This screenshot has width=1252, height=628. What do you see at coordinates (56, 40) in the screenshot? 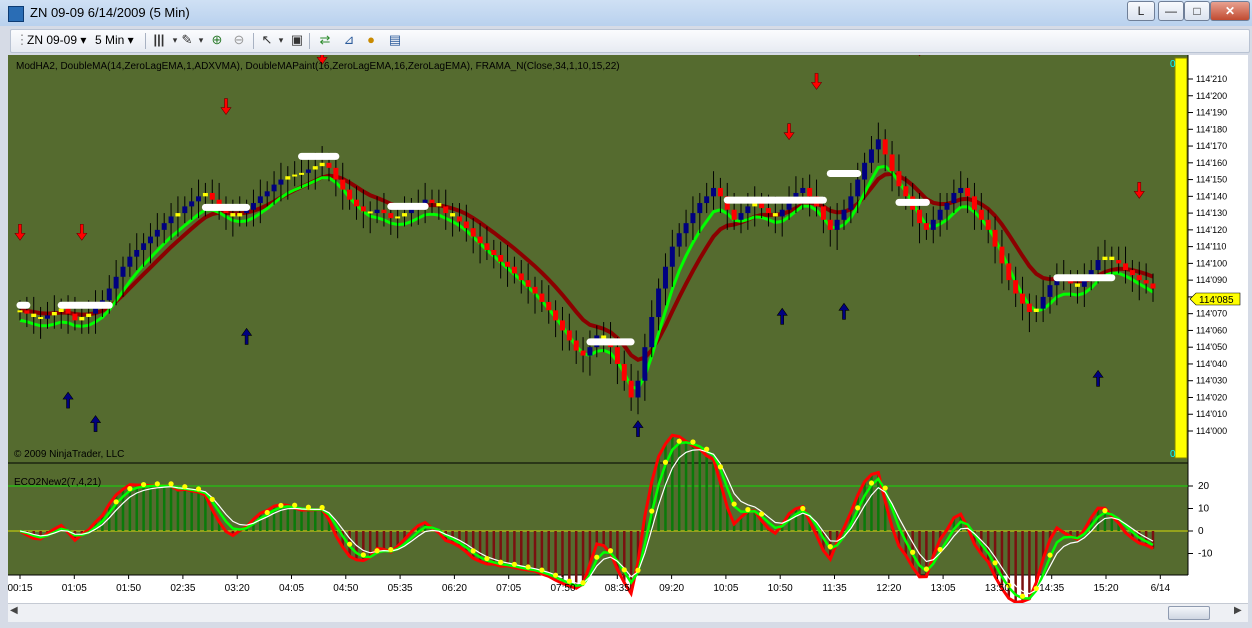
I see `instrument-selector: ZN 09-09 ▾` at bounding box center [56, 40].